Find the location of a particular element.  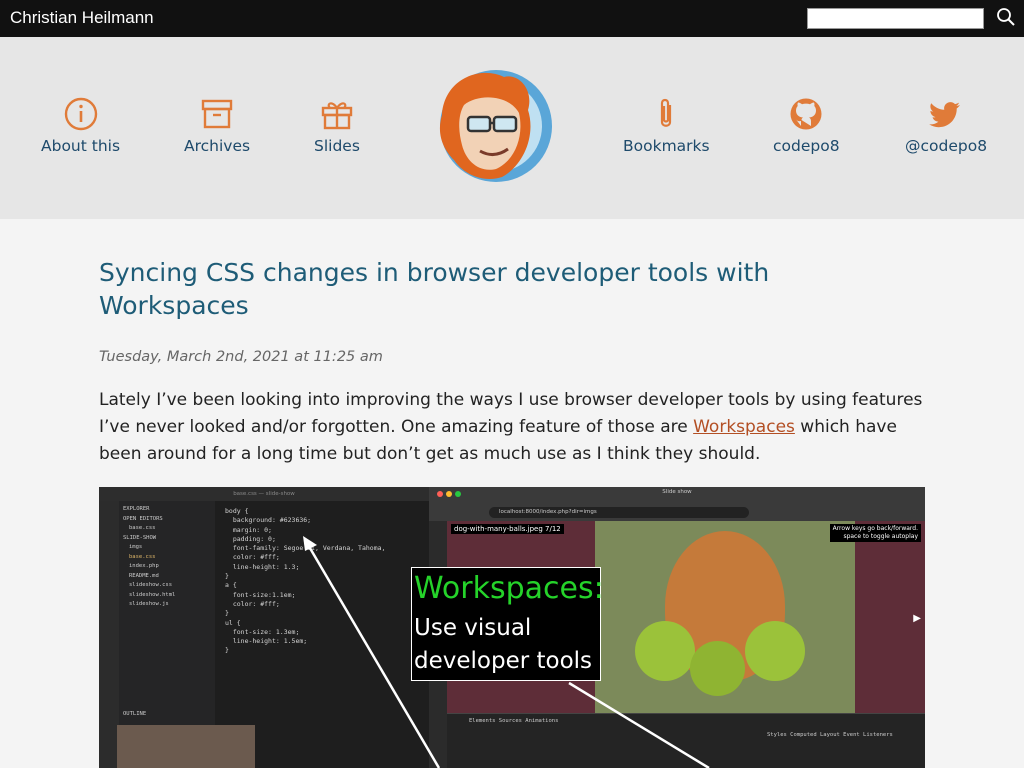

nav-bookmarks: Bookmarks is located at coordinates (666, 126).